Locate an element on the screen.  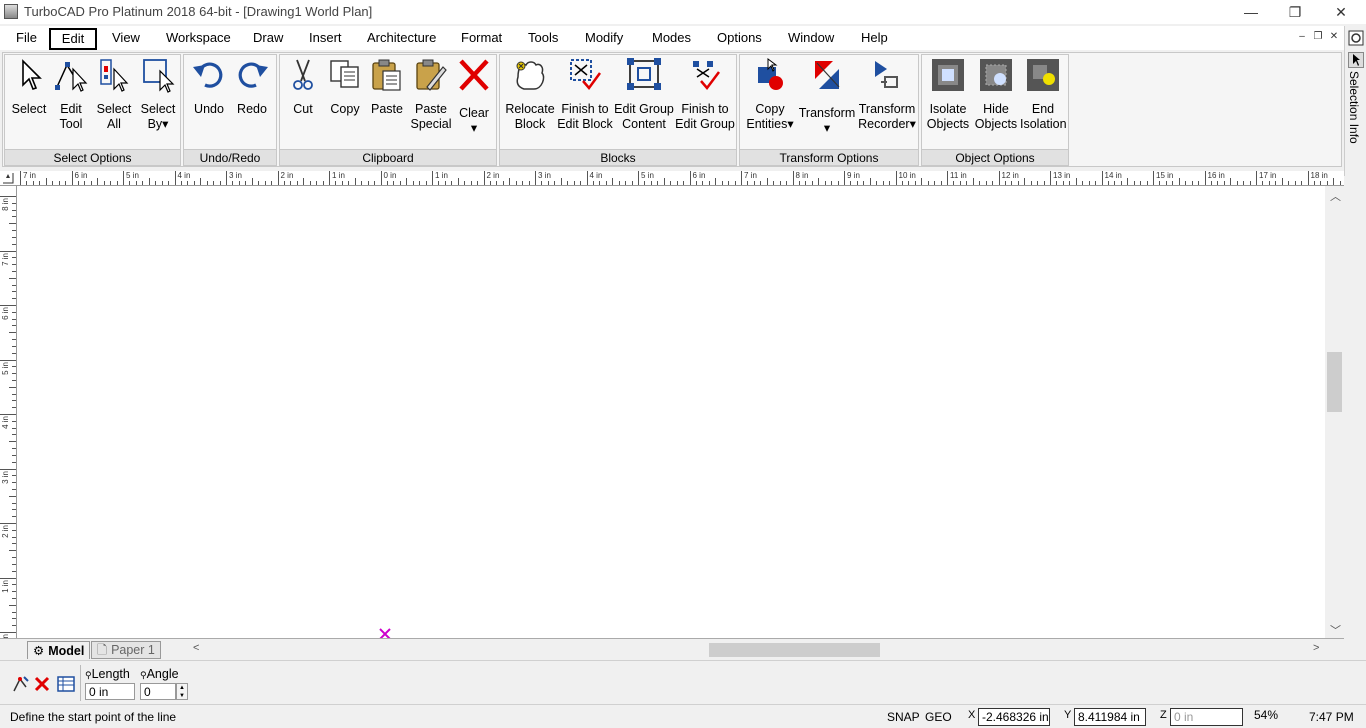
menu-view: View is located at coordinates (126, 39).